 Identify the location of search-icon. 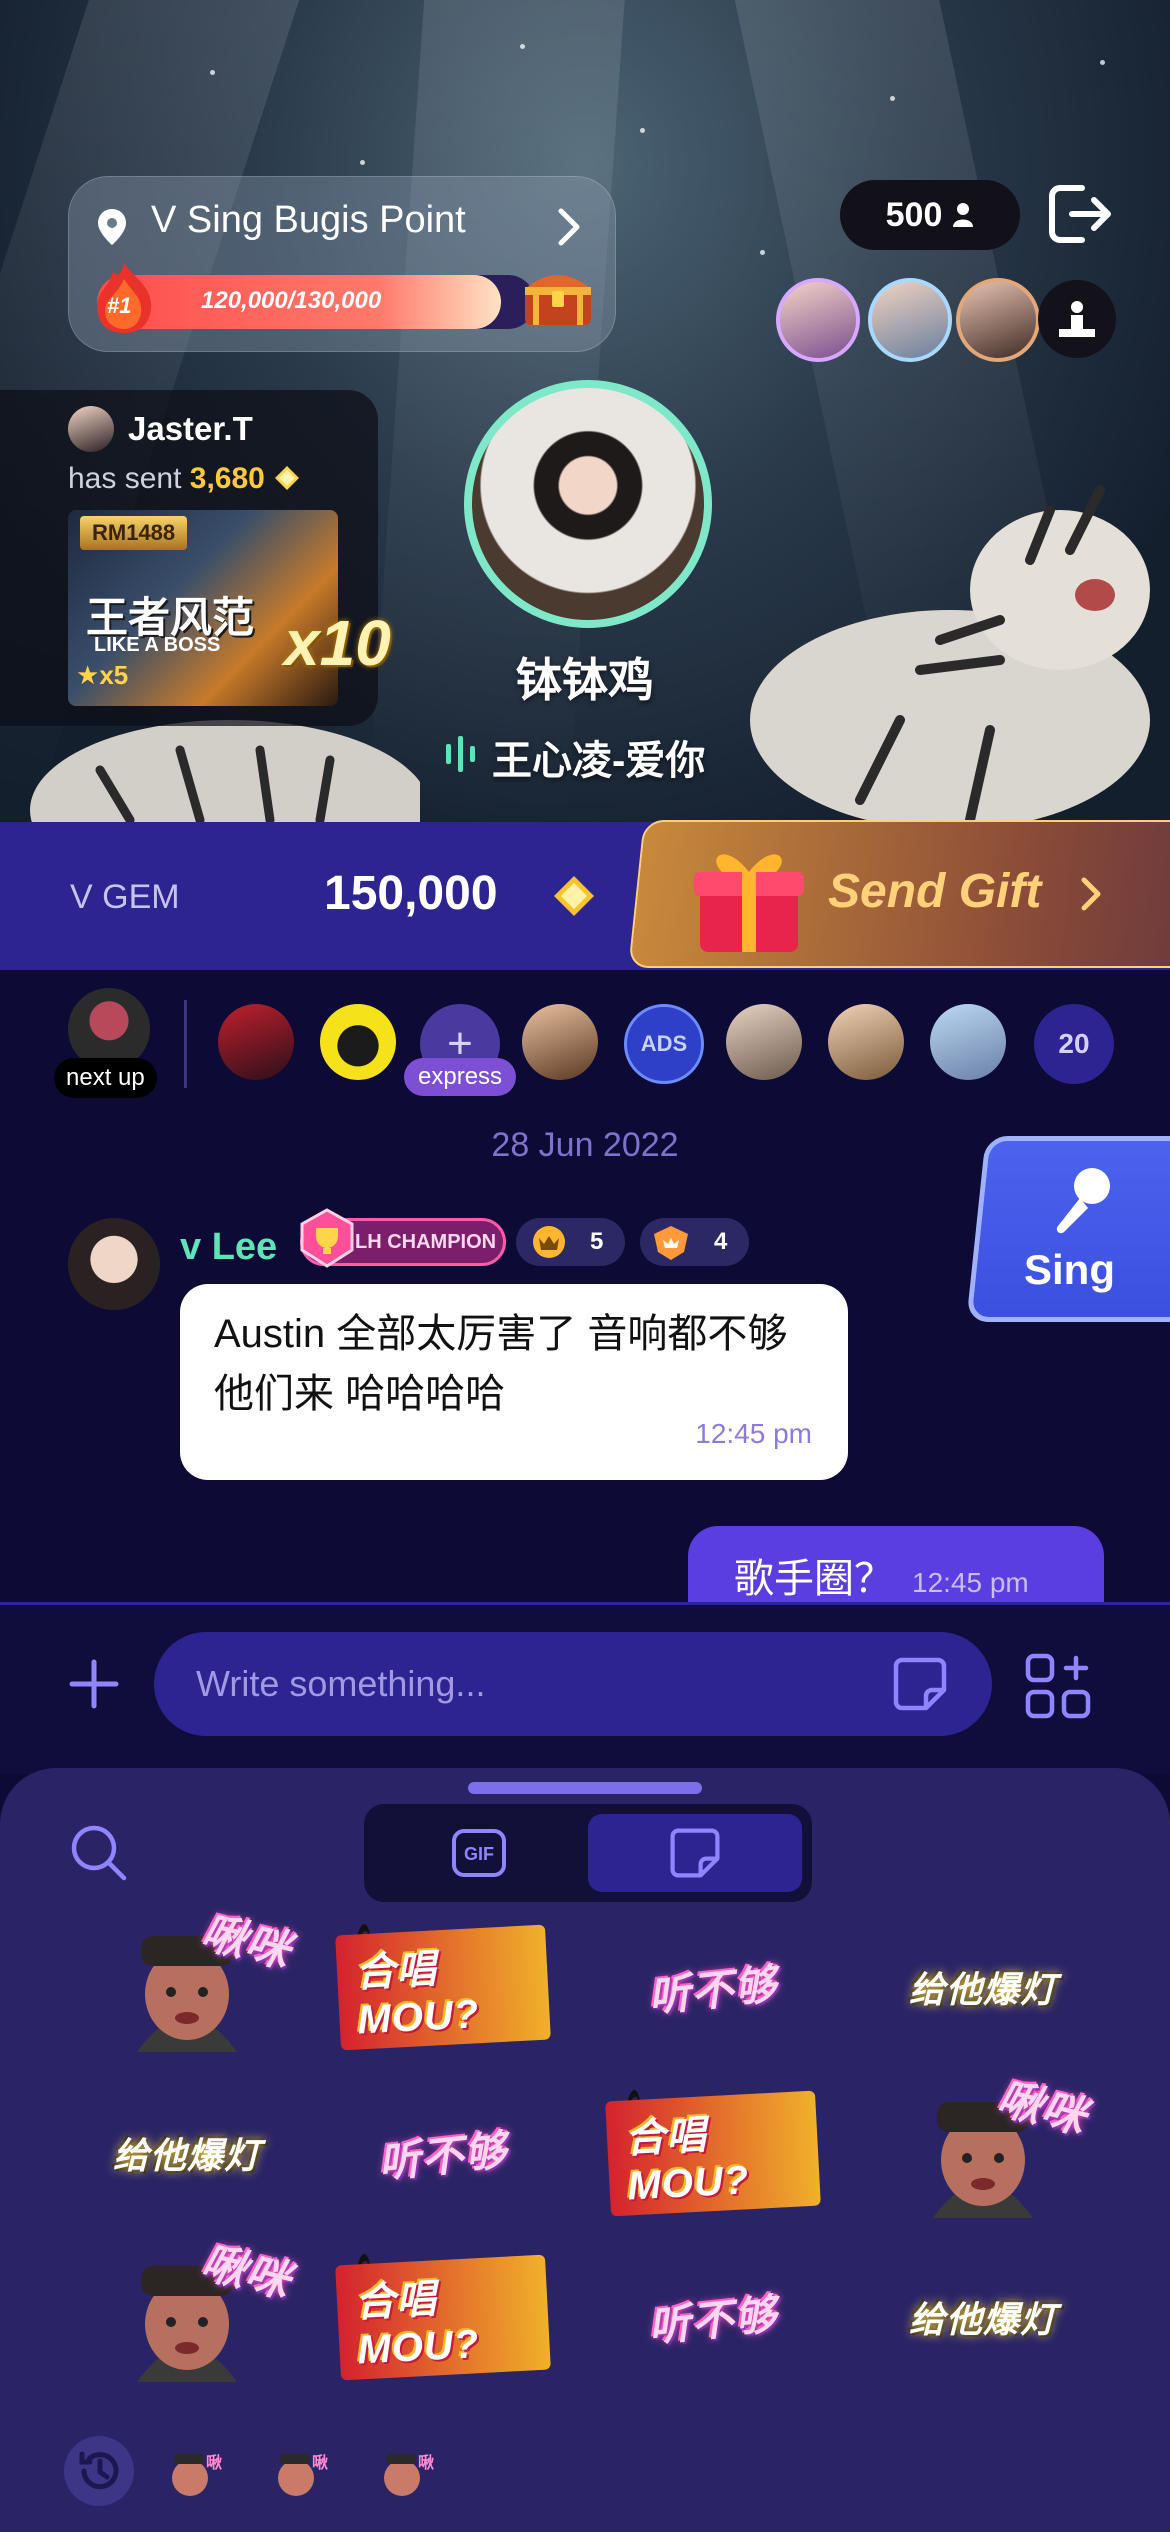
(98, 1852).